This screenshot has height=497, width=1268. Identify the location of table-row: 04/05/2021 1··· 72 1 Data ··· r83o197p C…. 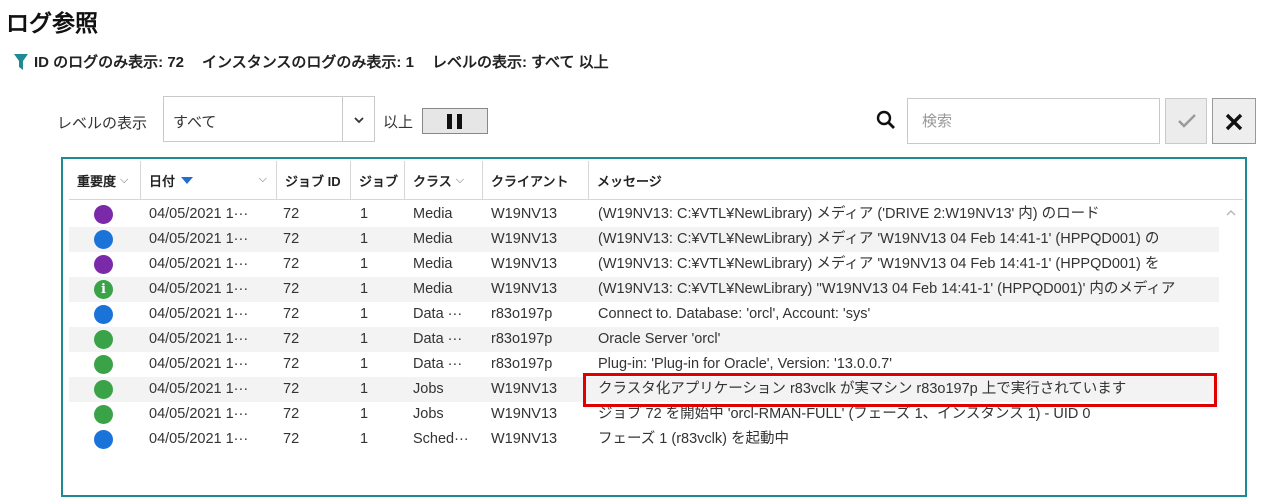
(644, 314).